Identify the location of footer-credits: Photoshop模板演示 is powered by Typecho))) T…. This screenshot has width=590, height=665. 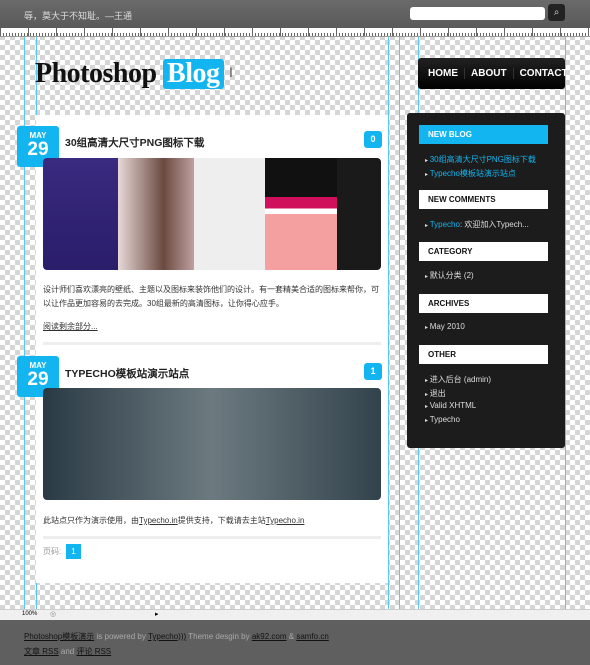
(176, 636).